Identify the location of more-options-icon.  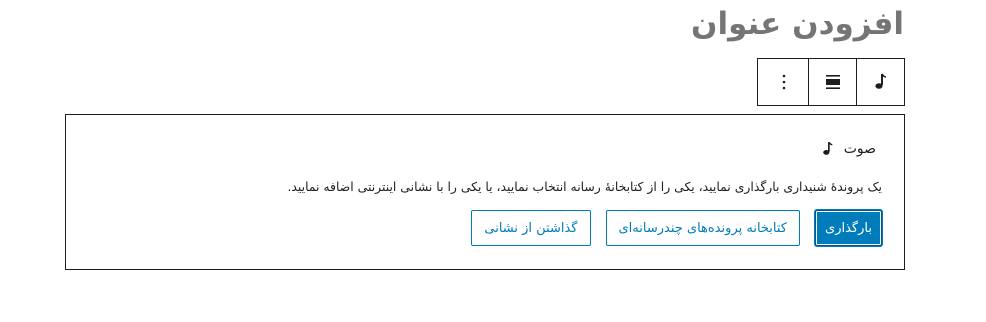
(784, 82).